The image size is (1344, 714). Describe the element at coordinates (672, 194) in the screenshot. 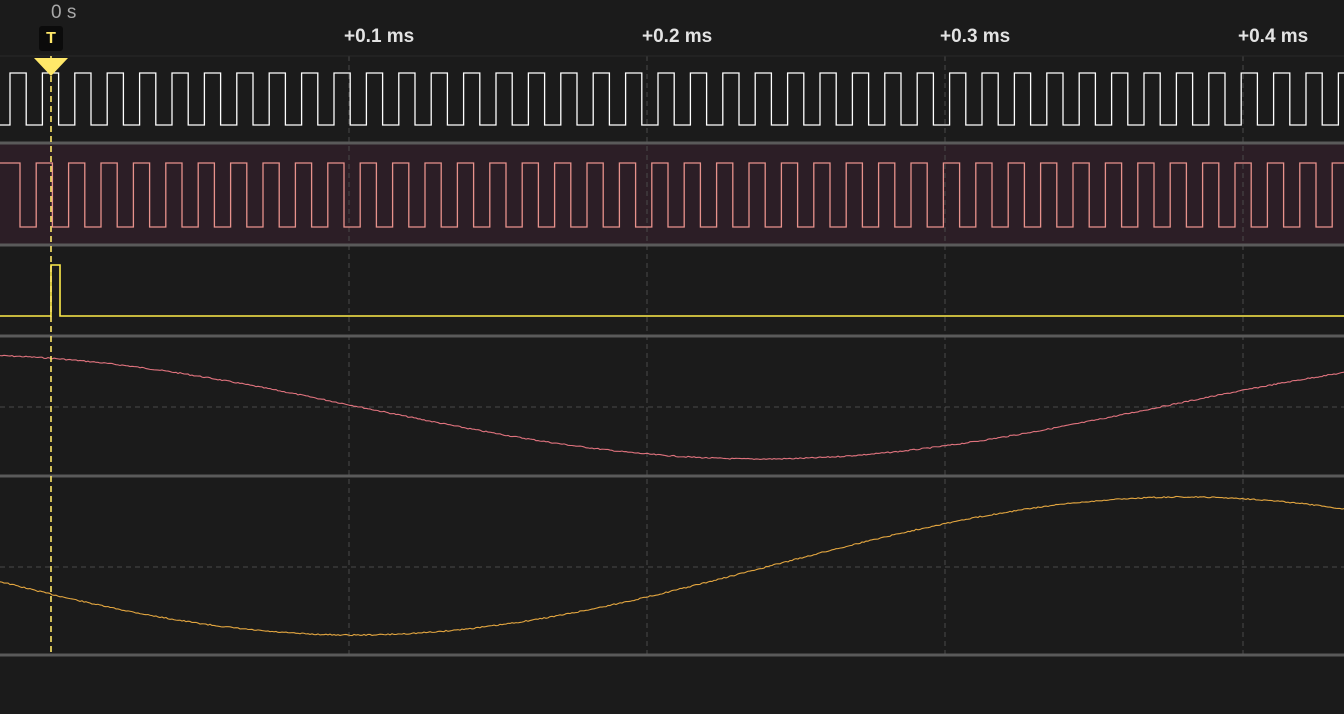

I see `channel-2-background` at that location.